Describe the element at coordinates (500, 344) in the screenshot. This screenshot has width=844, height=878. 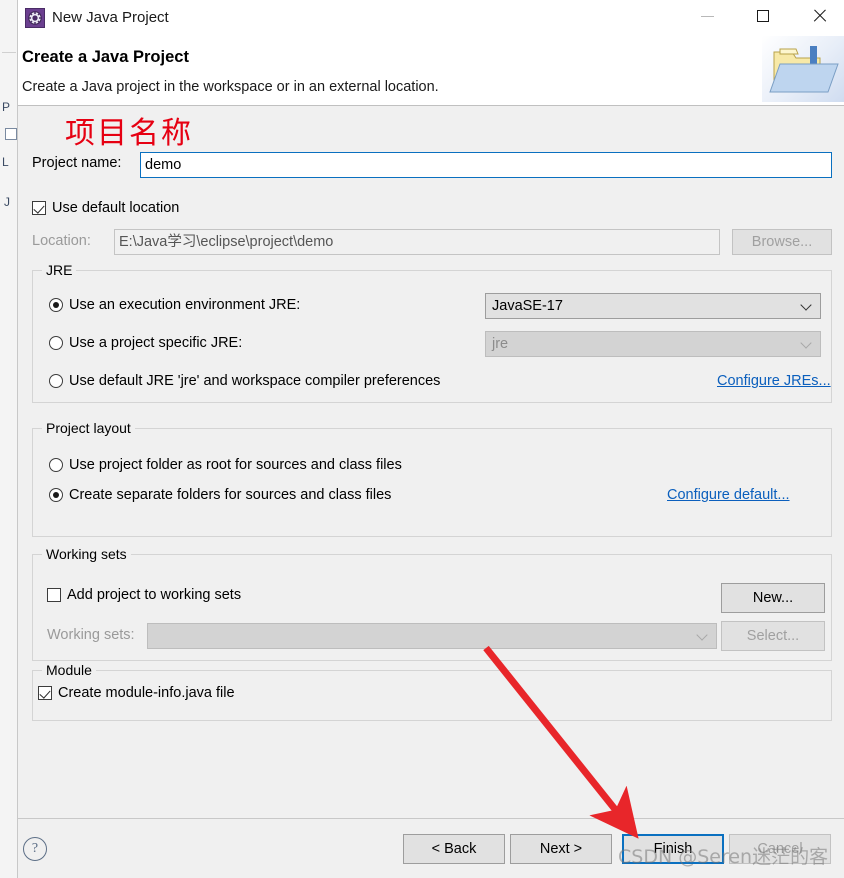
I see `project-specific-jre-value: jre` at that location.